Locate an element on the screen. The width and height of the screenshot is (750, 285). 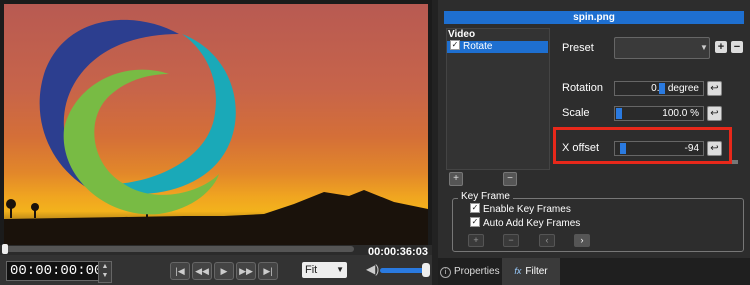
auto-add-keyframes-row: ✓ Auto Add Key Frames is located at coordinates (524, 223).